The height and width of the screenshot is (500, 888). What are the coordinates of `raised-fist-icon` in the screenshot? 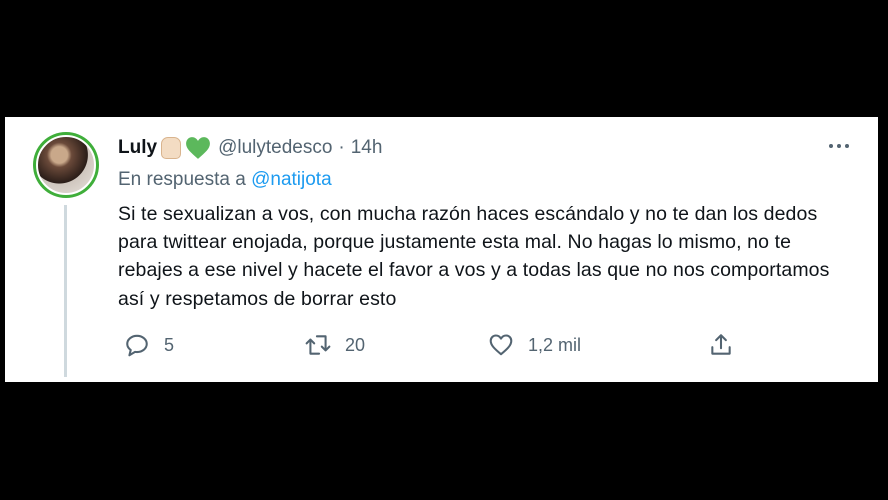 It's located at (171, 148).